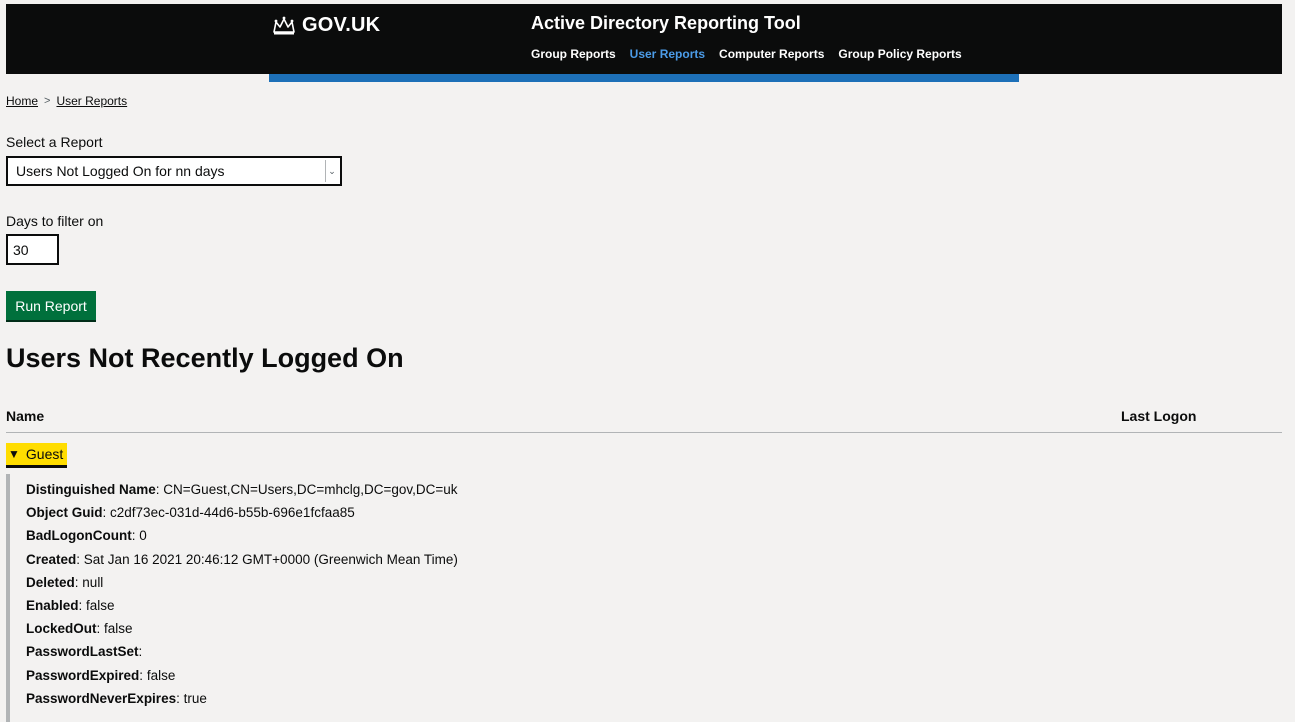 Image resolution: width=1295 pixels, height=722 pixels. I want to click on nav-computer-reports: Computer Reports, so click(771, 54).